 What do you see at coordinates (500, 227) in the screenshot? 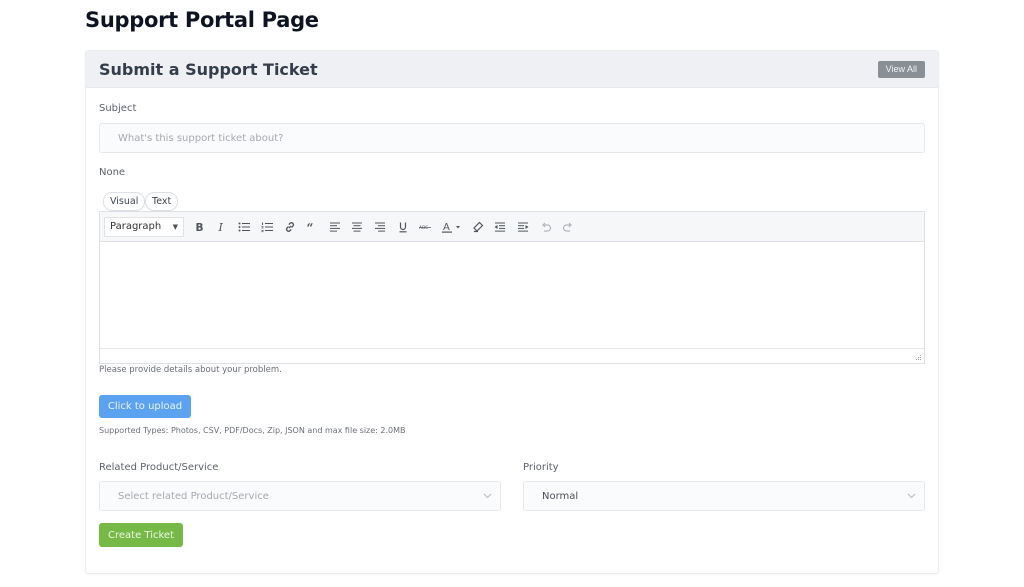
I see `outdent-icon` at bounding box center [500, 227].